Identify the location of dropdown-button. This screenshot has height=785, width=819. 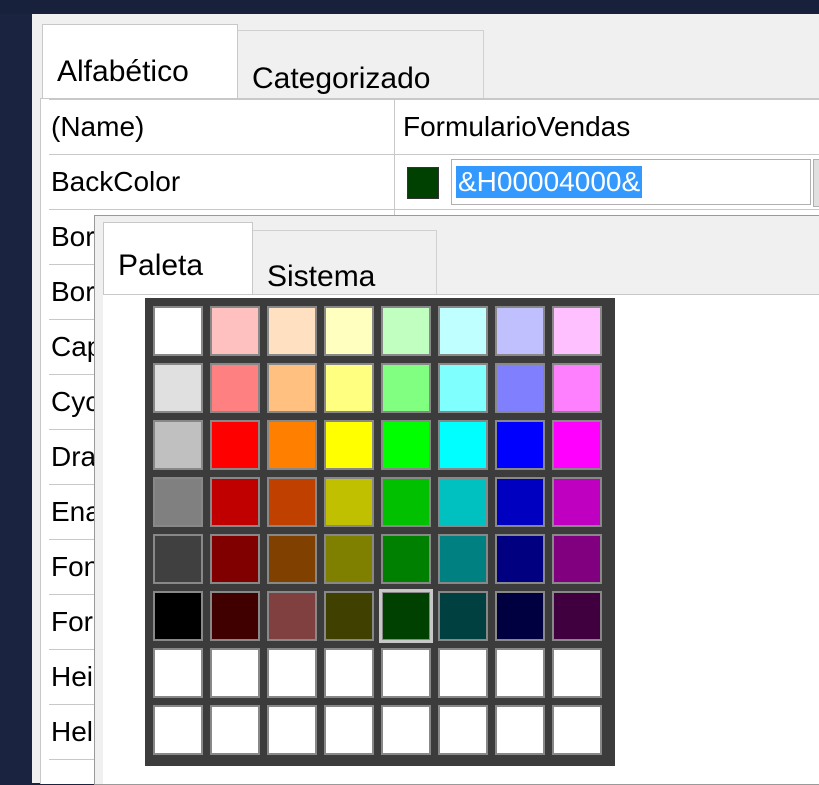
(816, 183).